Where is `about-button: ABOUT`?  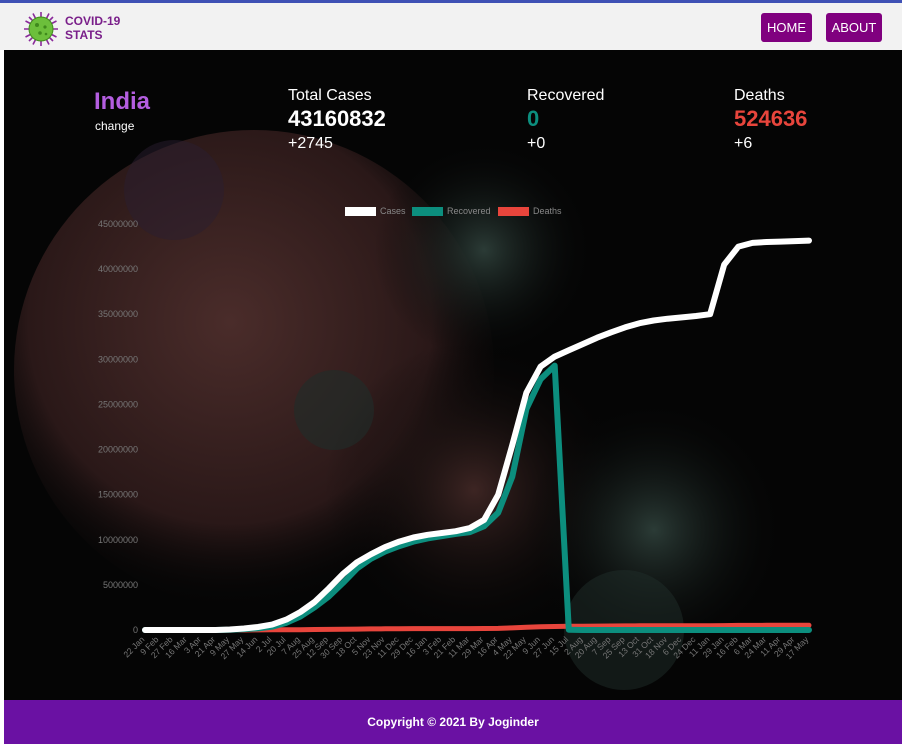
about-button: ABOUT is located at coordinates (854, 27).